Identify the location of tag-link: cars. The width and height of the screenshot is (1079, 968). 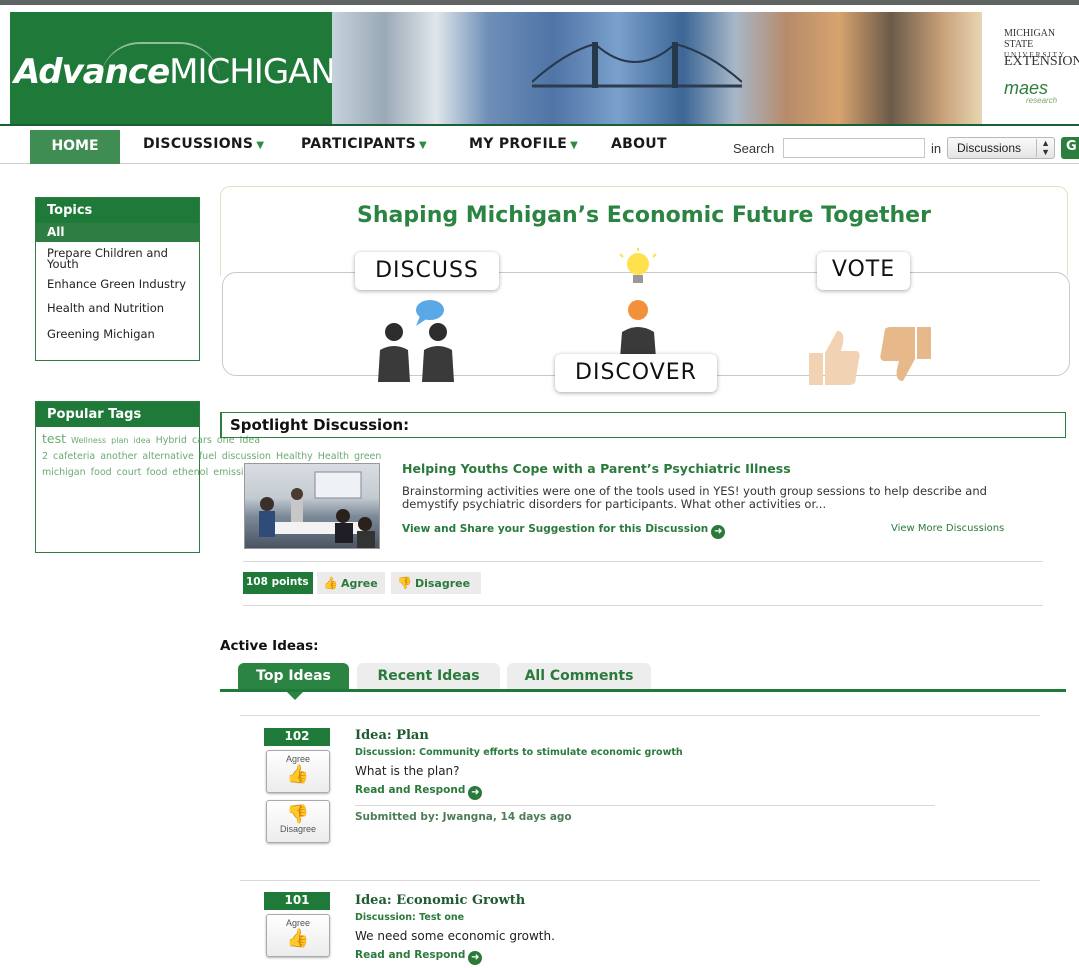
(202, 440).